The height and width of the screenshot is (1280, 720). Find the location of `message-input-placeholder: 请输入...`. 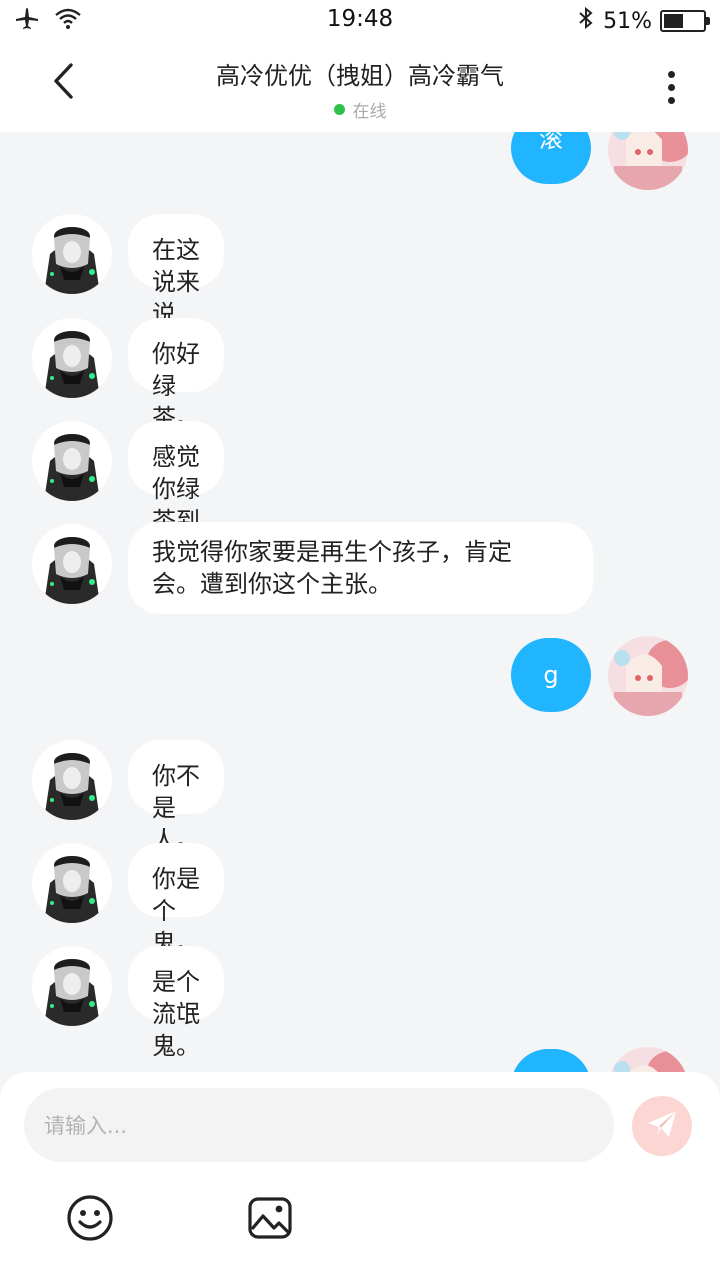

message-input-placeholder: 请输入... is located at coordinates (86, 1126).